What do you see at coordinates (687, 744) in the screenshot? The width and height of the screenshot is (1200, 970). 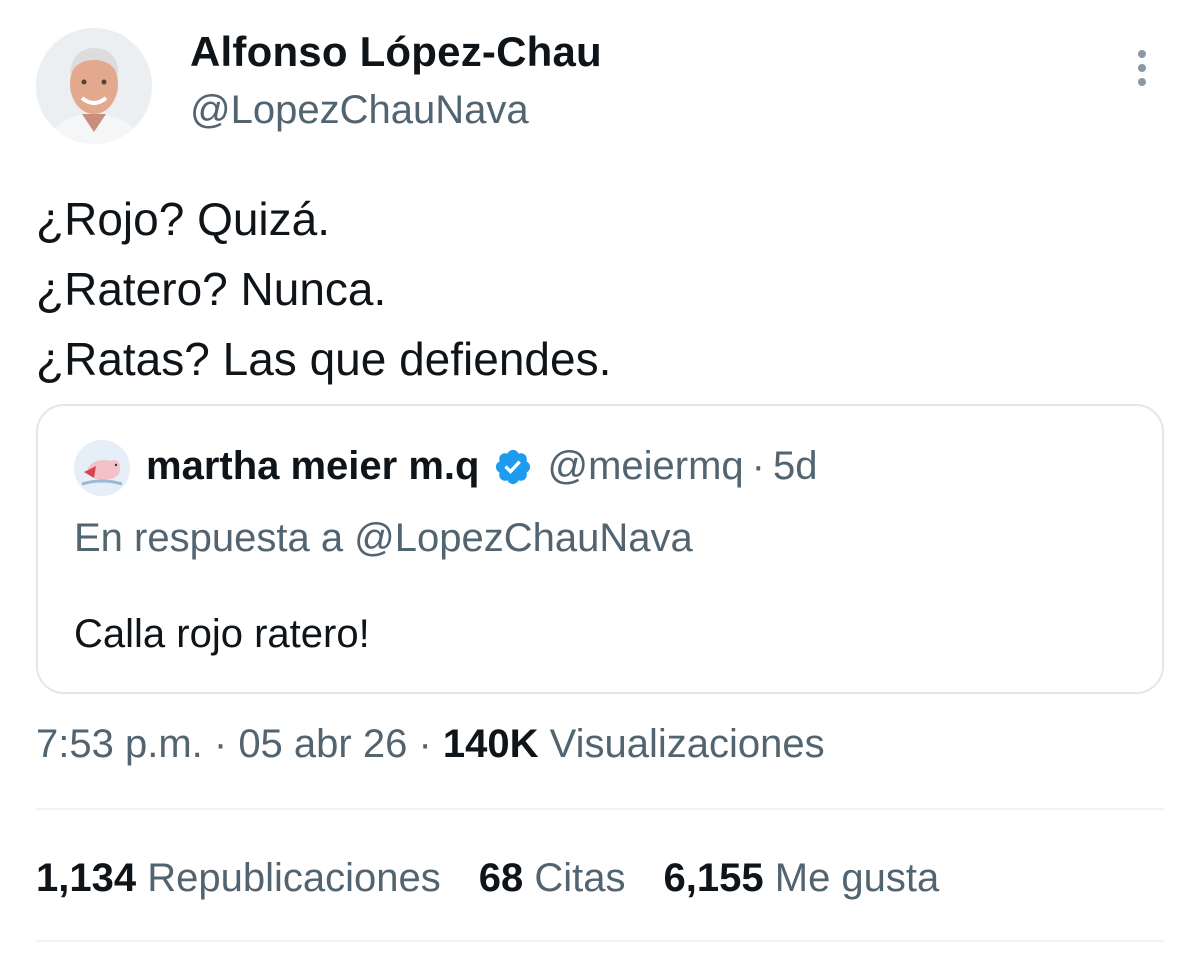 I see `views-label: Visualizaciones` at bounding box center [687, 744].